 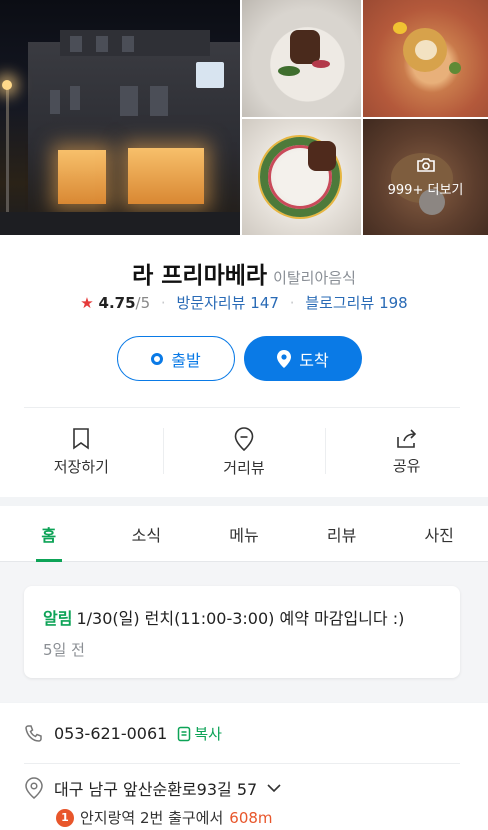 I want to click on review-stats: ★ 4.75/5 · 방문자리뷰 147 · 블로그리뷰 198, so click(x=244, y=302).